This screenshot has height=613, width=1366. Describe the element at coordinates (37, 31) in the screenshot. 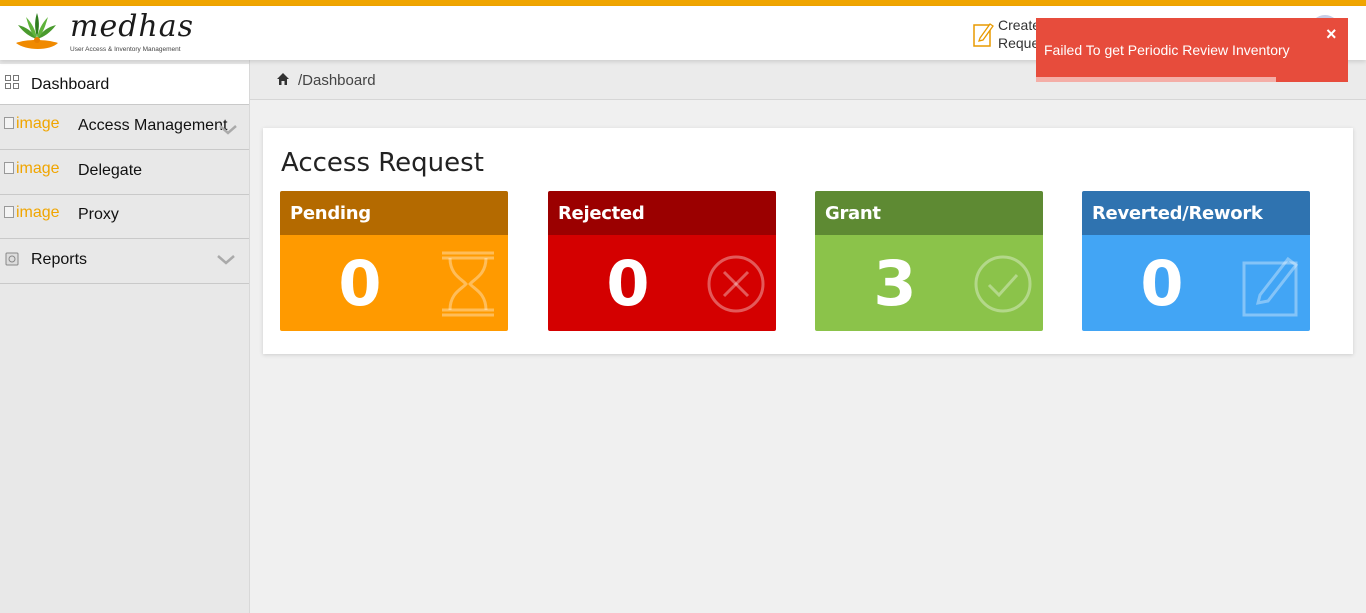

I see `logo-leaf-icon` at that location.